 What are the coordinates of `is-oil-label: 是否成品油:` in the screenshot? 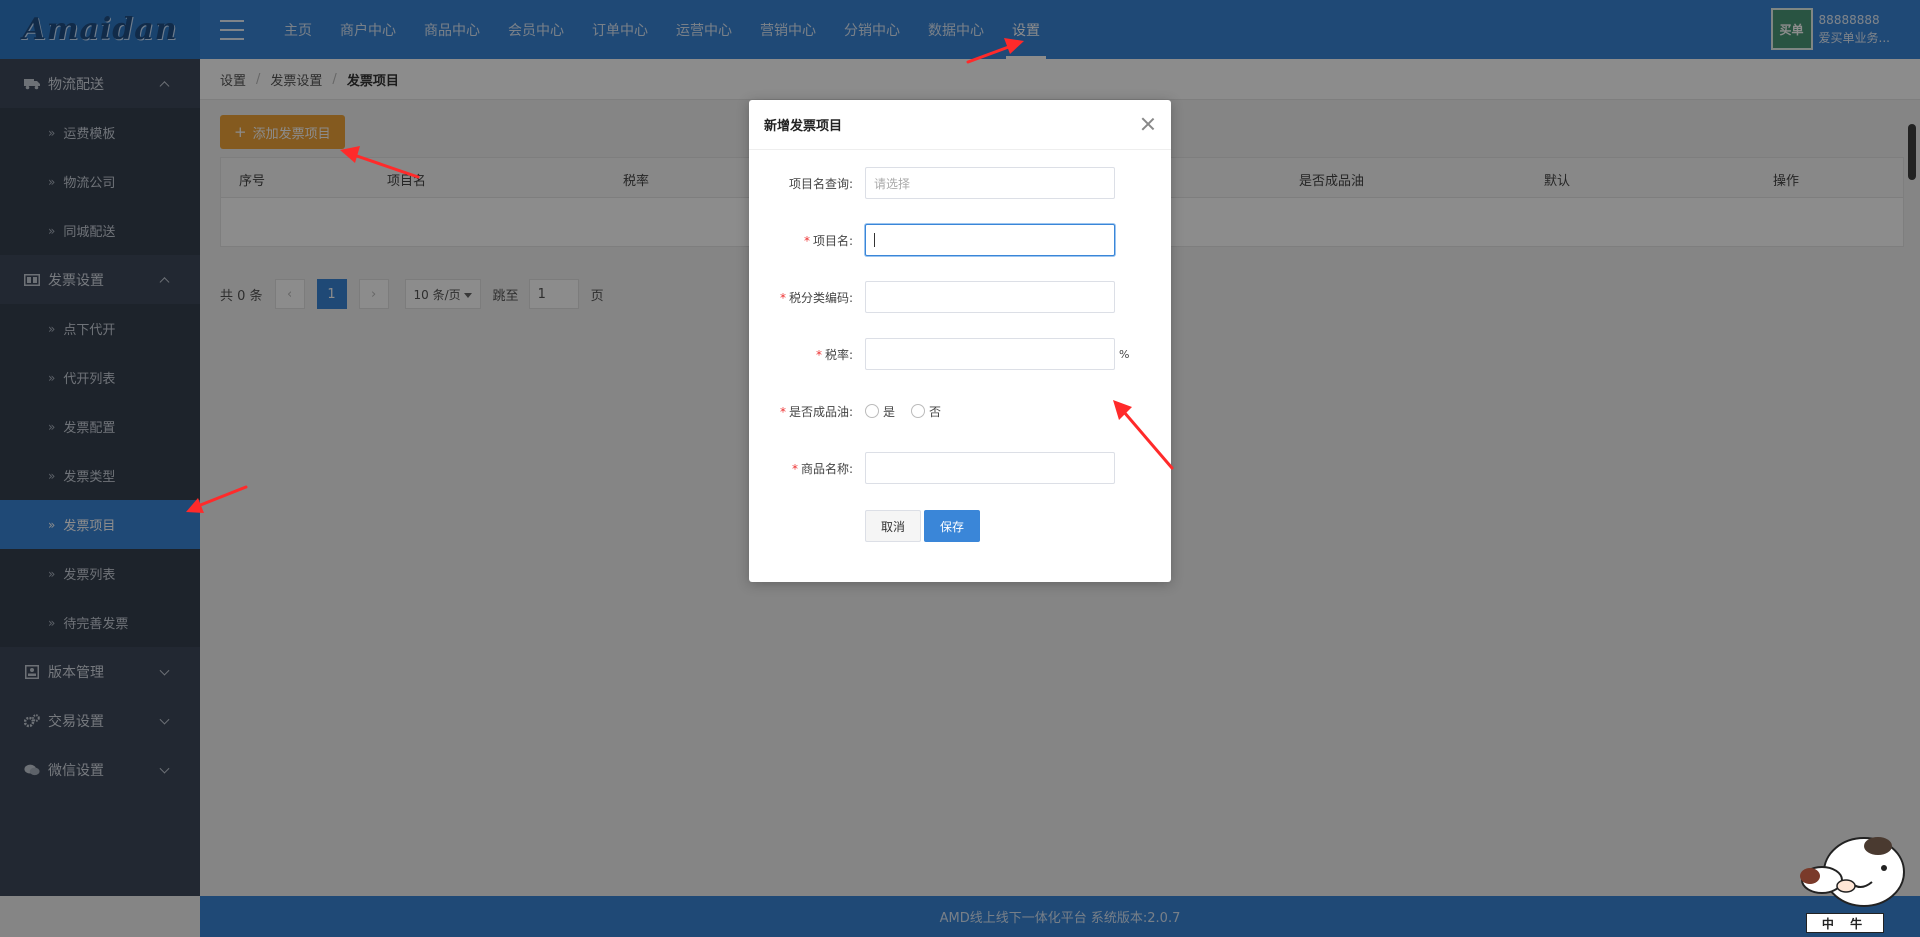 It's located at (820, 411).